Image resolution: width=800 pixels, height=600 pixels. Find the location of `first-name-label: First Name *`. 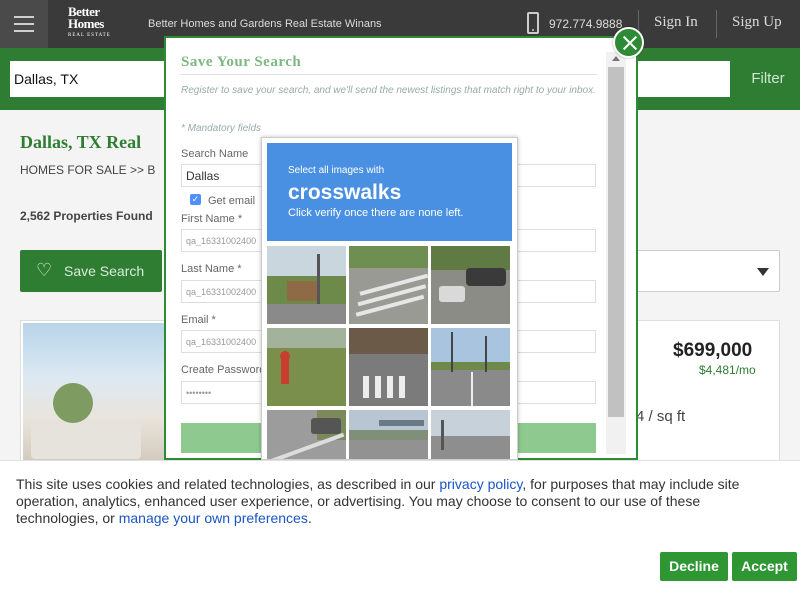

first-name-label: First Name * is located at coordinates (212, 219).